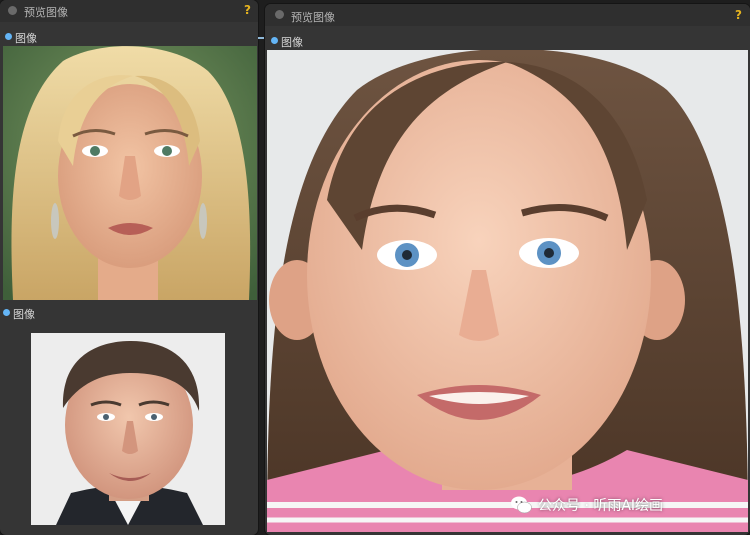 The width and height of the screenshot is (750, 535). Describe the element at coordinates (601, 506) in the screenshot. I see `watermark-text: 公众号 · 听雨AI绘画` at that location.